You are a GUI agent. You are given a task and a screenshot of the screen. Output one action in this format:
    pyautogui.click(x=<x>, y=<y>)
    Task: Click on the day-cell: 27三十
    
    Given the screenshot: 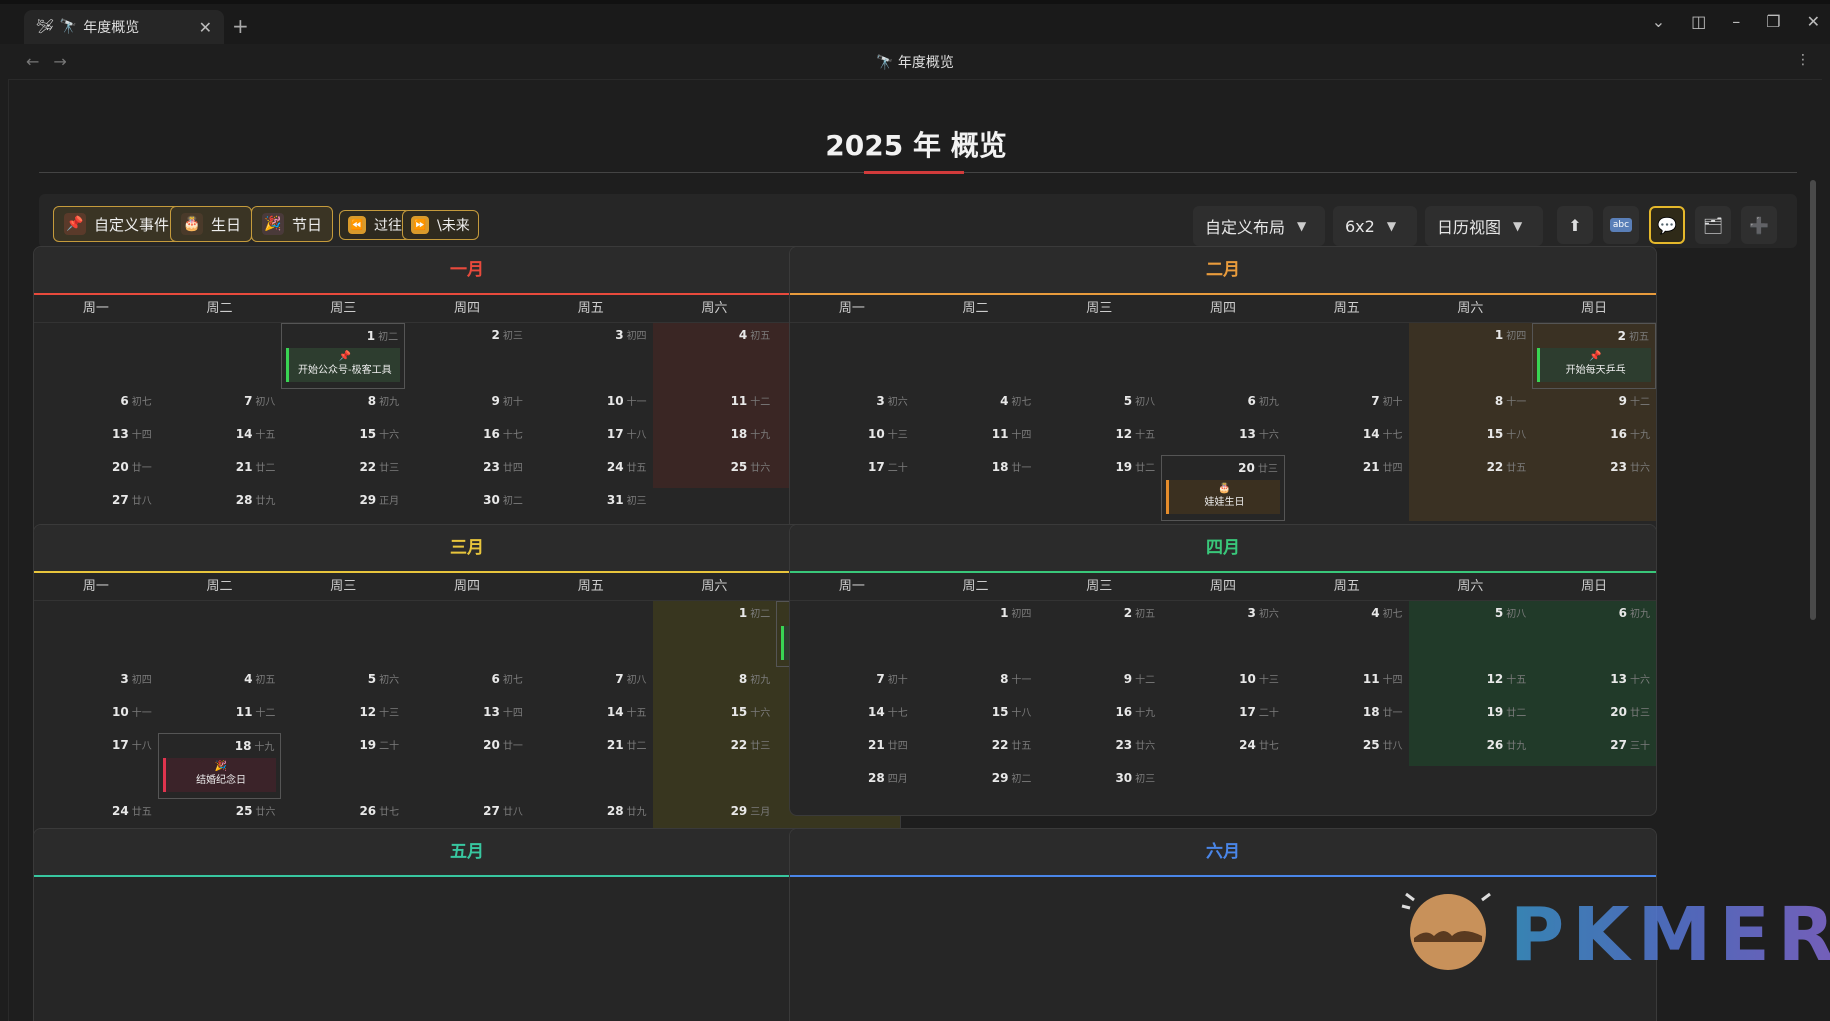 What is the action you would take?
    pyautogui.click(x=1594, y=749)
    